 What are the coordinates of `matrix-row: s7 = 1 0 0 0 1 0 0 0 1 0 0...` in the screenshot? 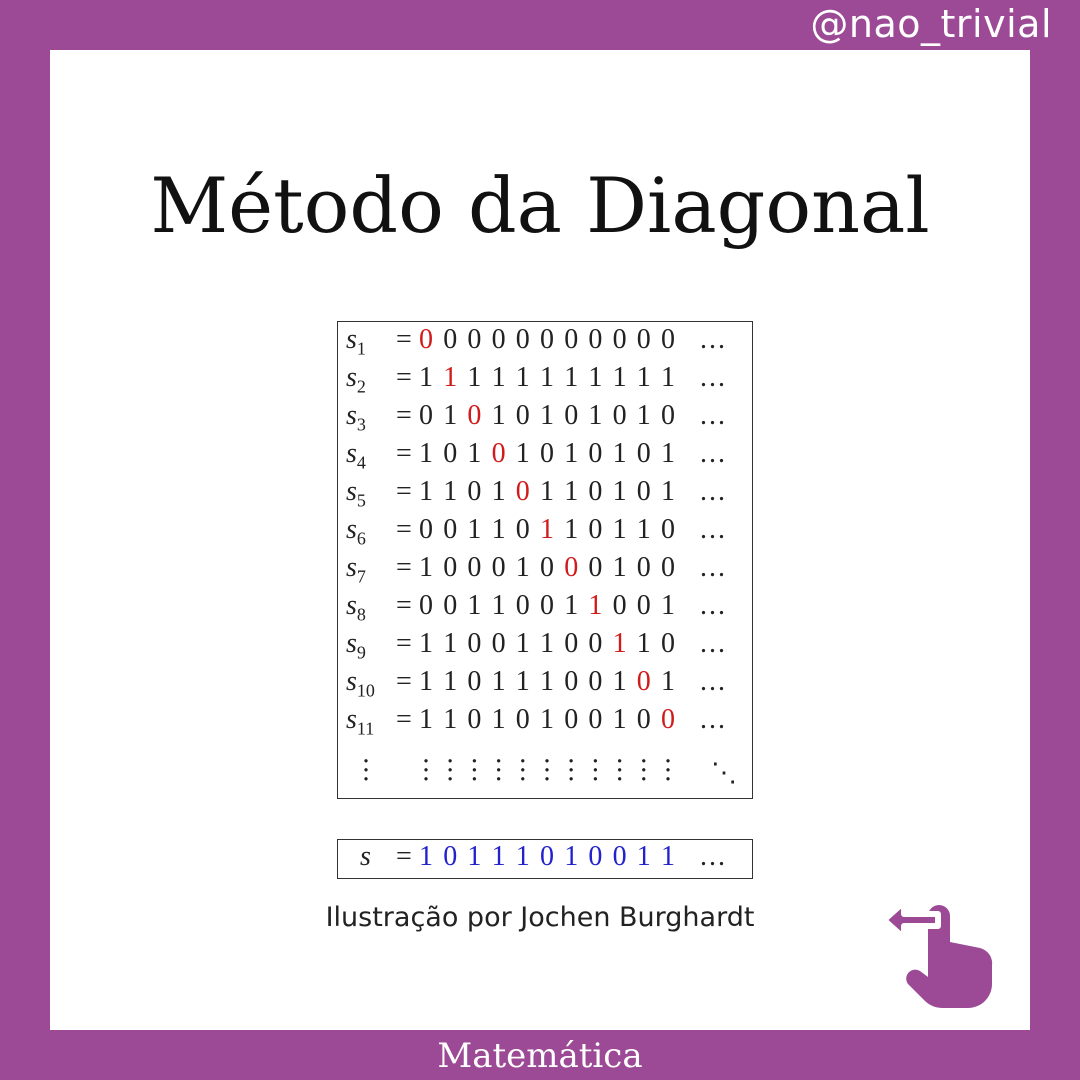 It's located at (545, 571).